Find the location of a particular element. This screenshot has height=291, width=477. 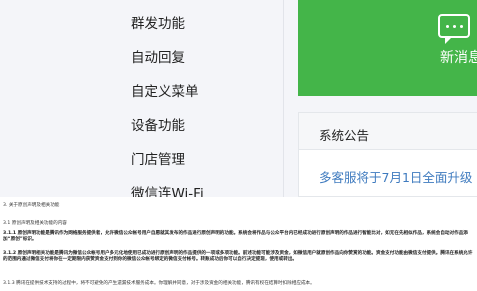

sidebar-item-mass-send: 群发功能 is located at coordinates (158, 22).